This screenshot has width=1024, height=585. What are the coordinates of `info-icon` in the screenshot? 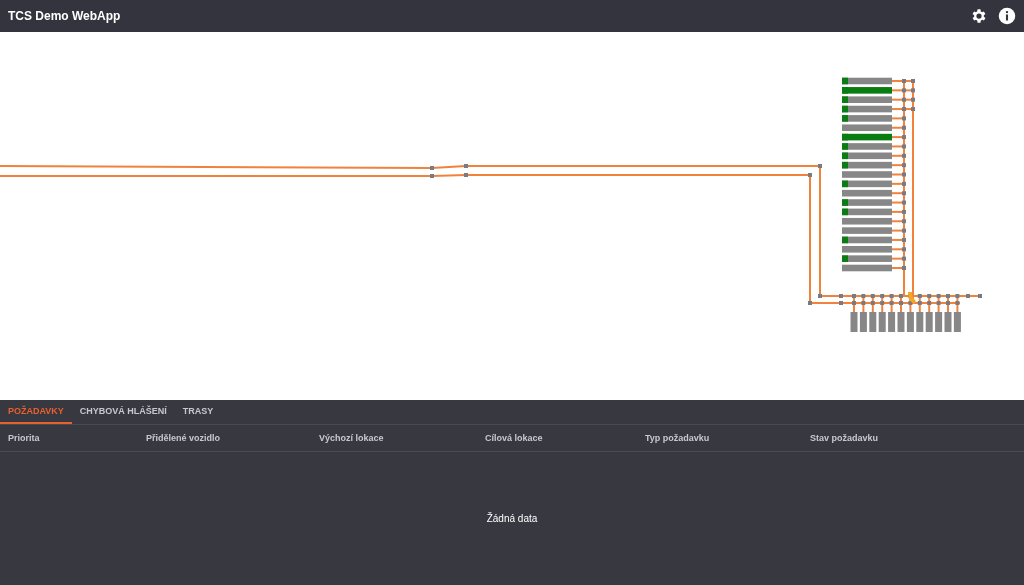 It's located at (1007, 16).